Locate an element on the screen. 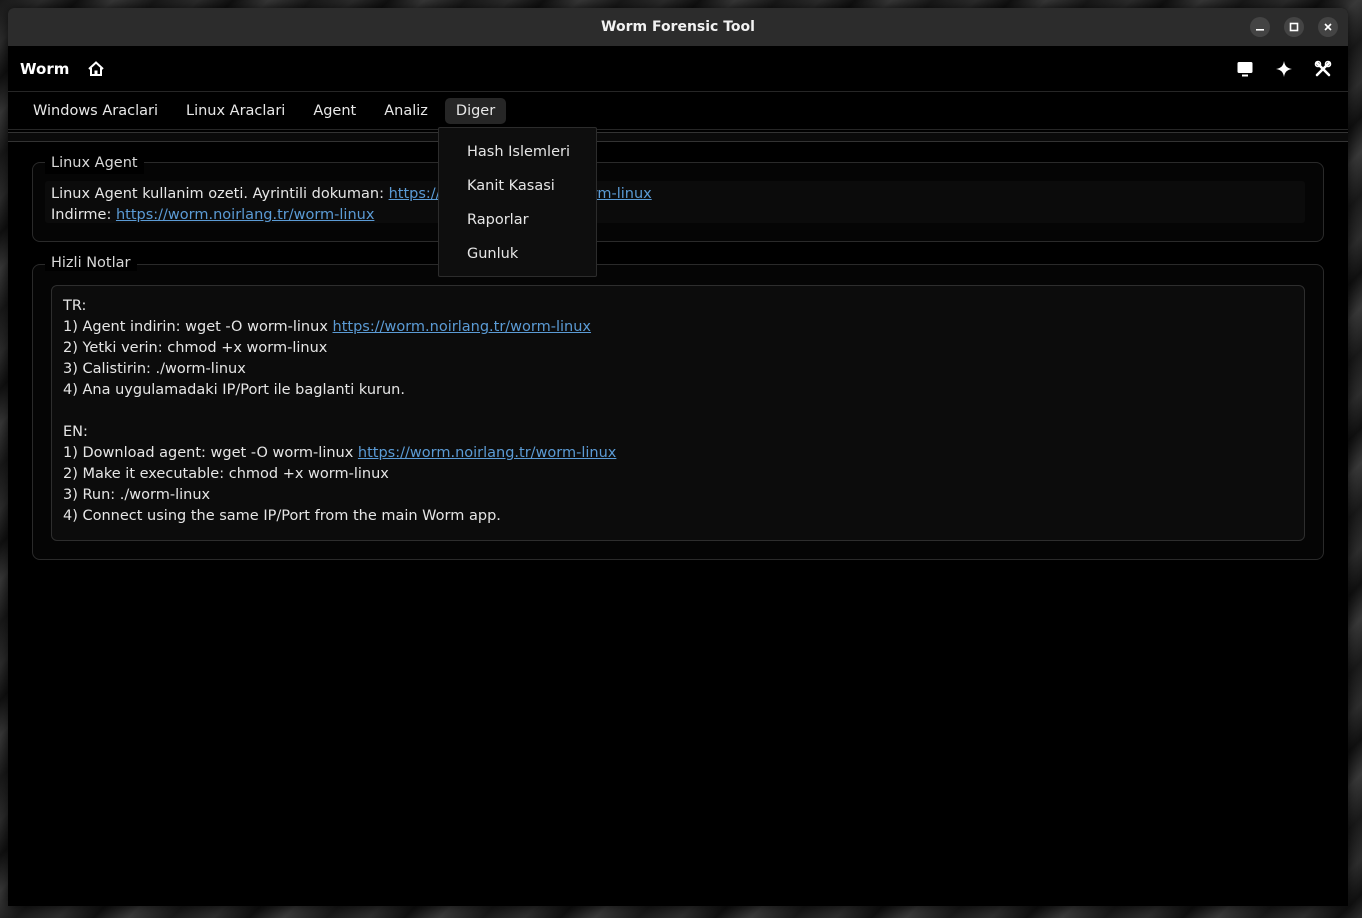 This screenshot has width=1362, height=918. menu-item-raporlar: Raporlar is located at coordinates (517, 223).